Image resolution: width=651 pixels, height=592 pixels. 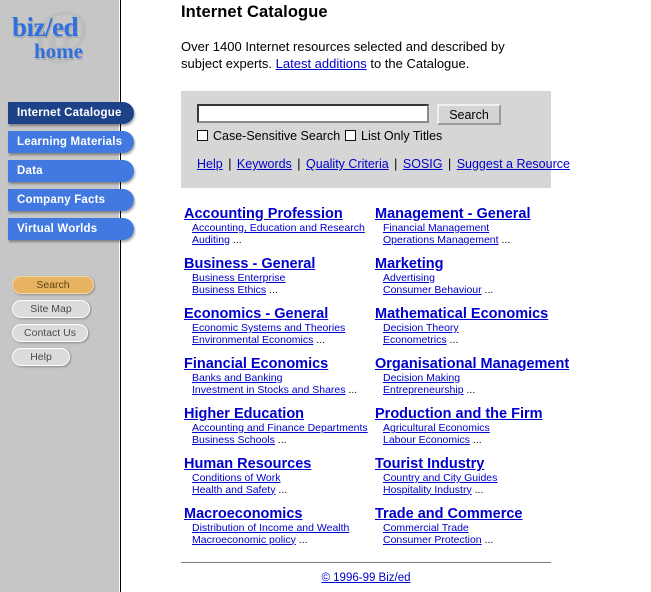 What do you see at coordinates (350, 135) in the screenshot?
I see `list-only-titles-checkbox` at bounding box center [350, 135].